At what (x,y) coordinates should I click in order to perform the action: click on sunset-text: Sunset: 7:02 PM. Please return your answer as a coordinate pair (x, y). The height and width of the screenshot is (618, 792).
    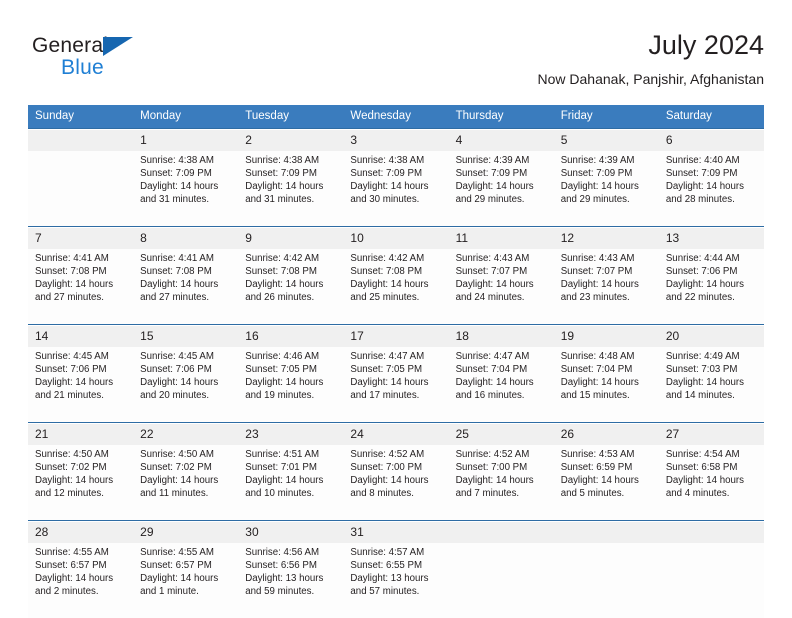
    Looking at the image, I should click on (186, 467).